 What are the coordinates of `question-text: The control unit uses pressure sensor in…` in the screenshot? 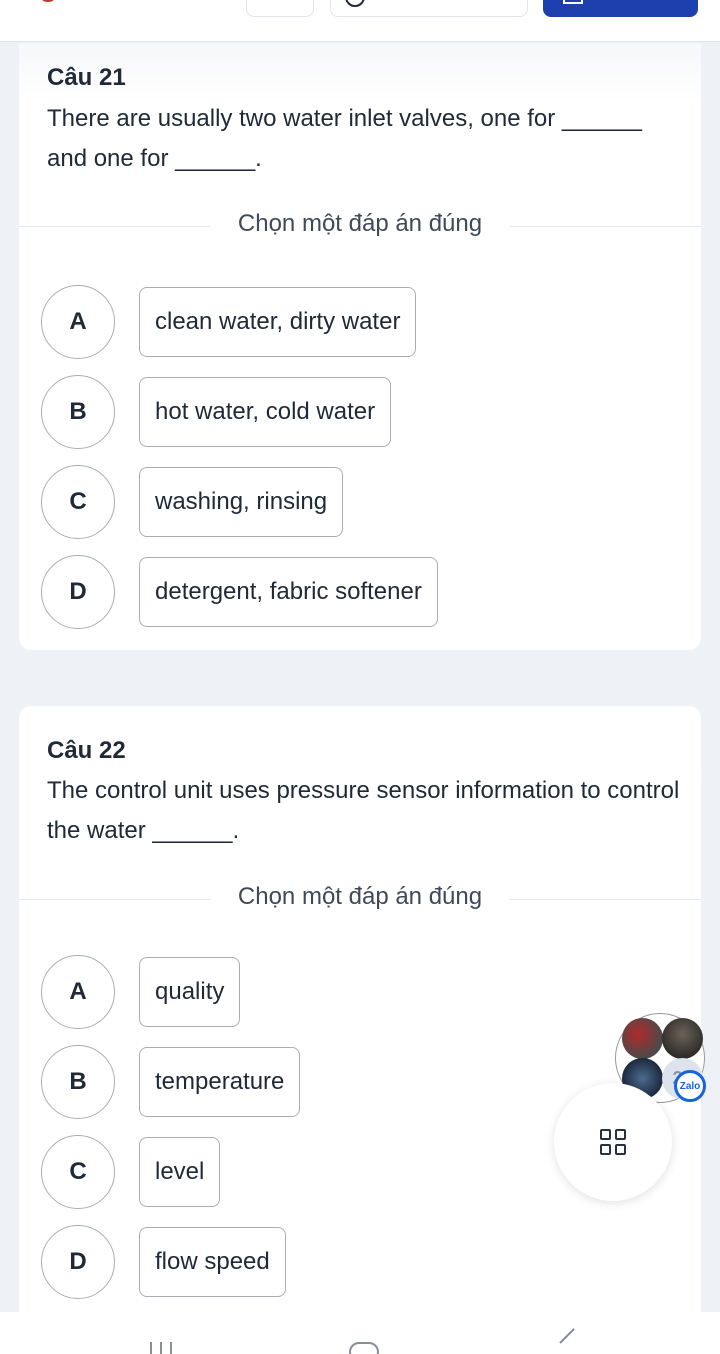 It's located at (363, 810).